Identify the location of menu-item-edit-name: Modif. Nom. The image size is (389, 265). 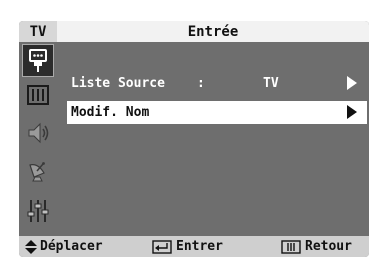
(217, 112).